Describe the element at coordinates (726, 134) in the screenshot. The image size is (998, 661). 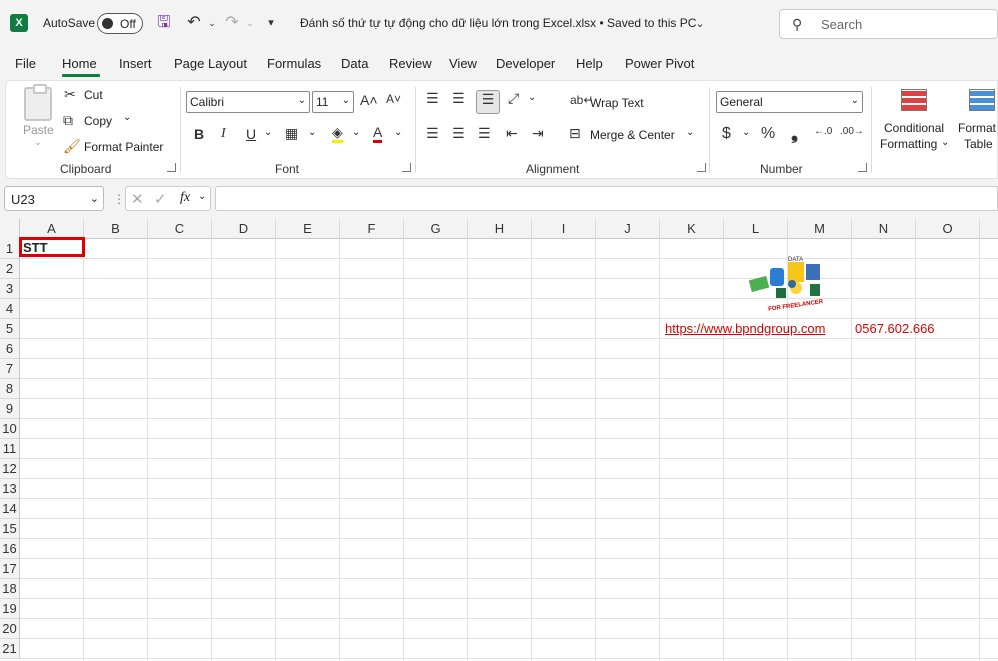
I see `currency-button: $` at that location.